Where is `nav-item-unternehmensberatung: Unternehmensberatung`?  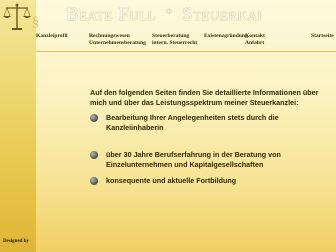
nav-item-unternehmensberatung: Unternehmensberatung is located at coordinates (117, 43).